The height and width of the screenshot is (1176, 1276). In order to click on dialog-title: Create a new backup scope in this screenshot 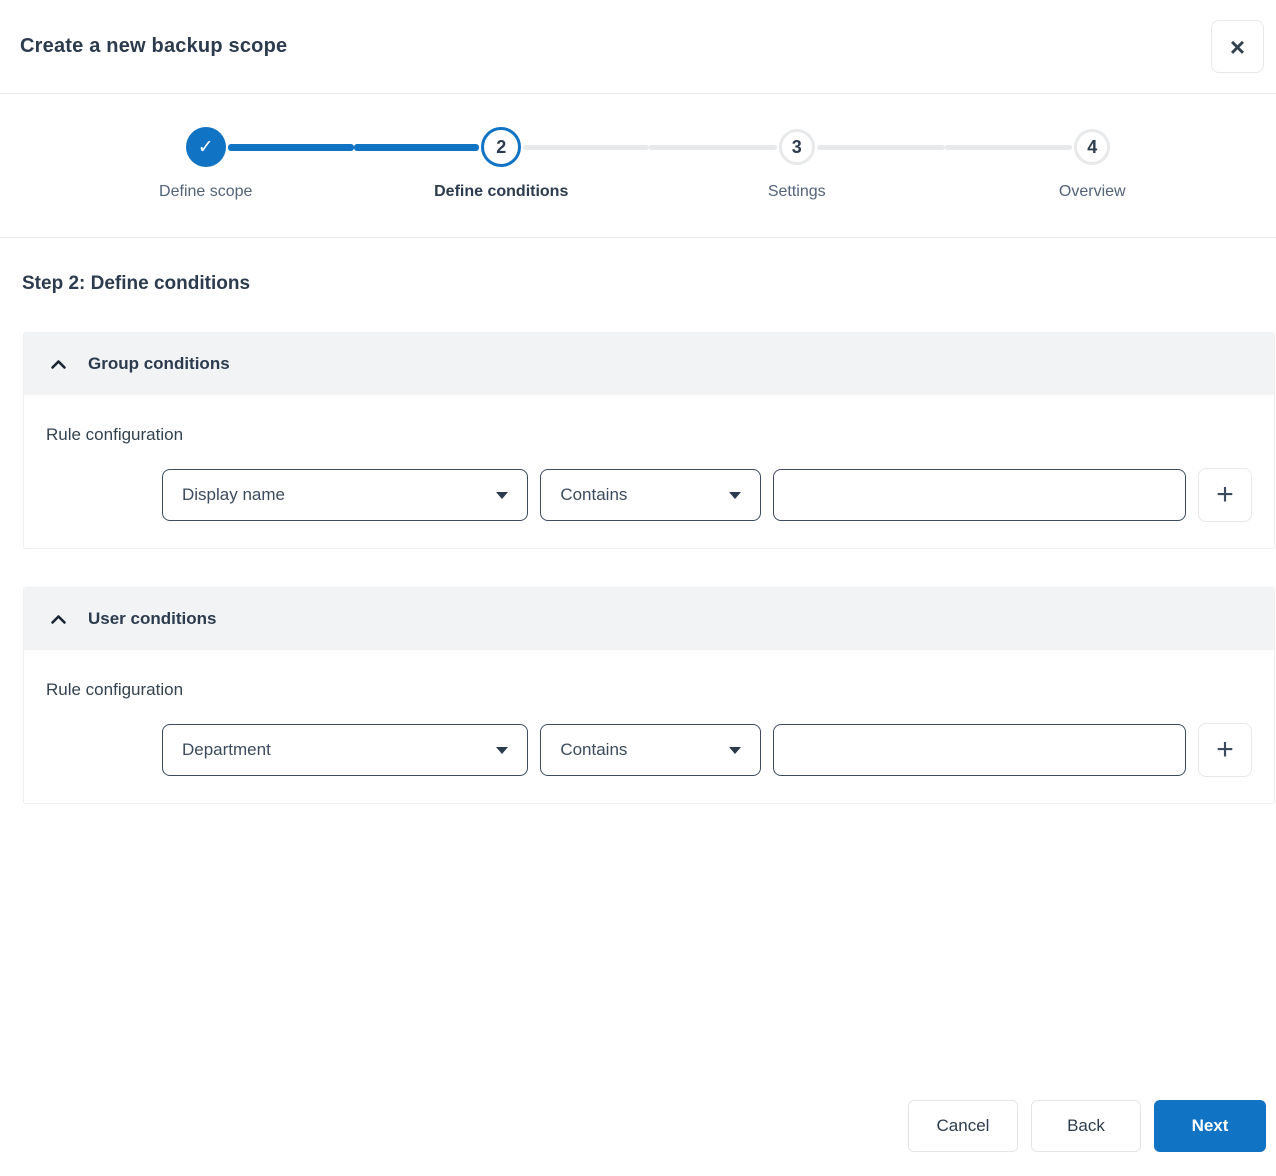, I will do `click(154, 46)`.